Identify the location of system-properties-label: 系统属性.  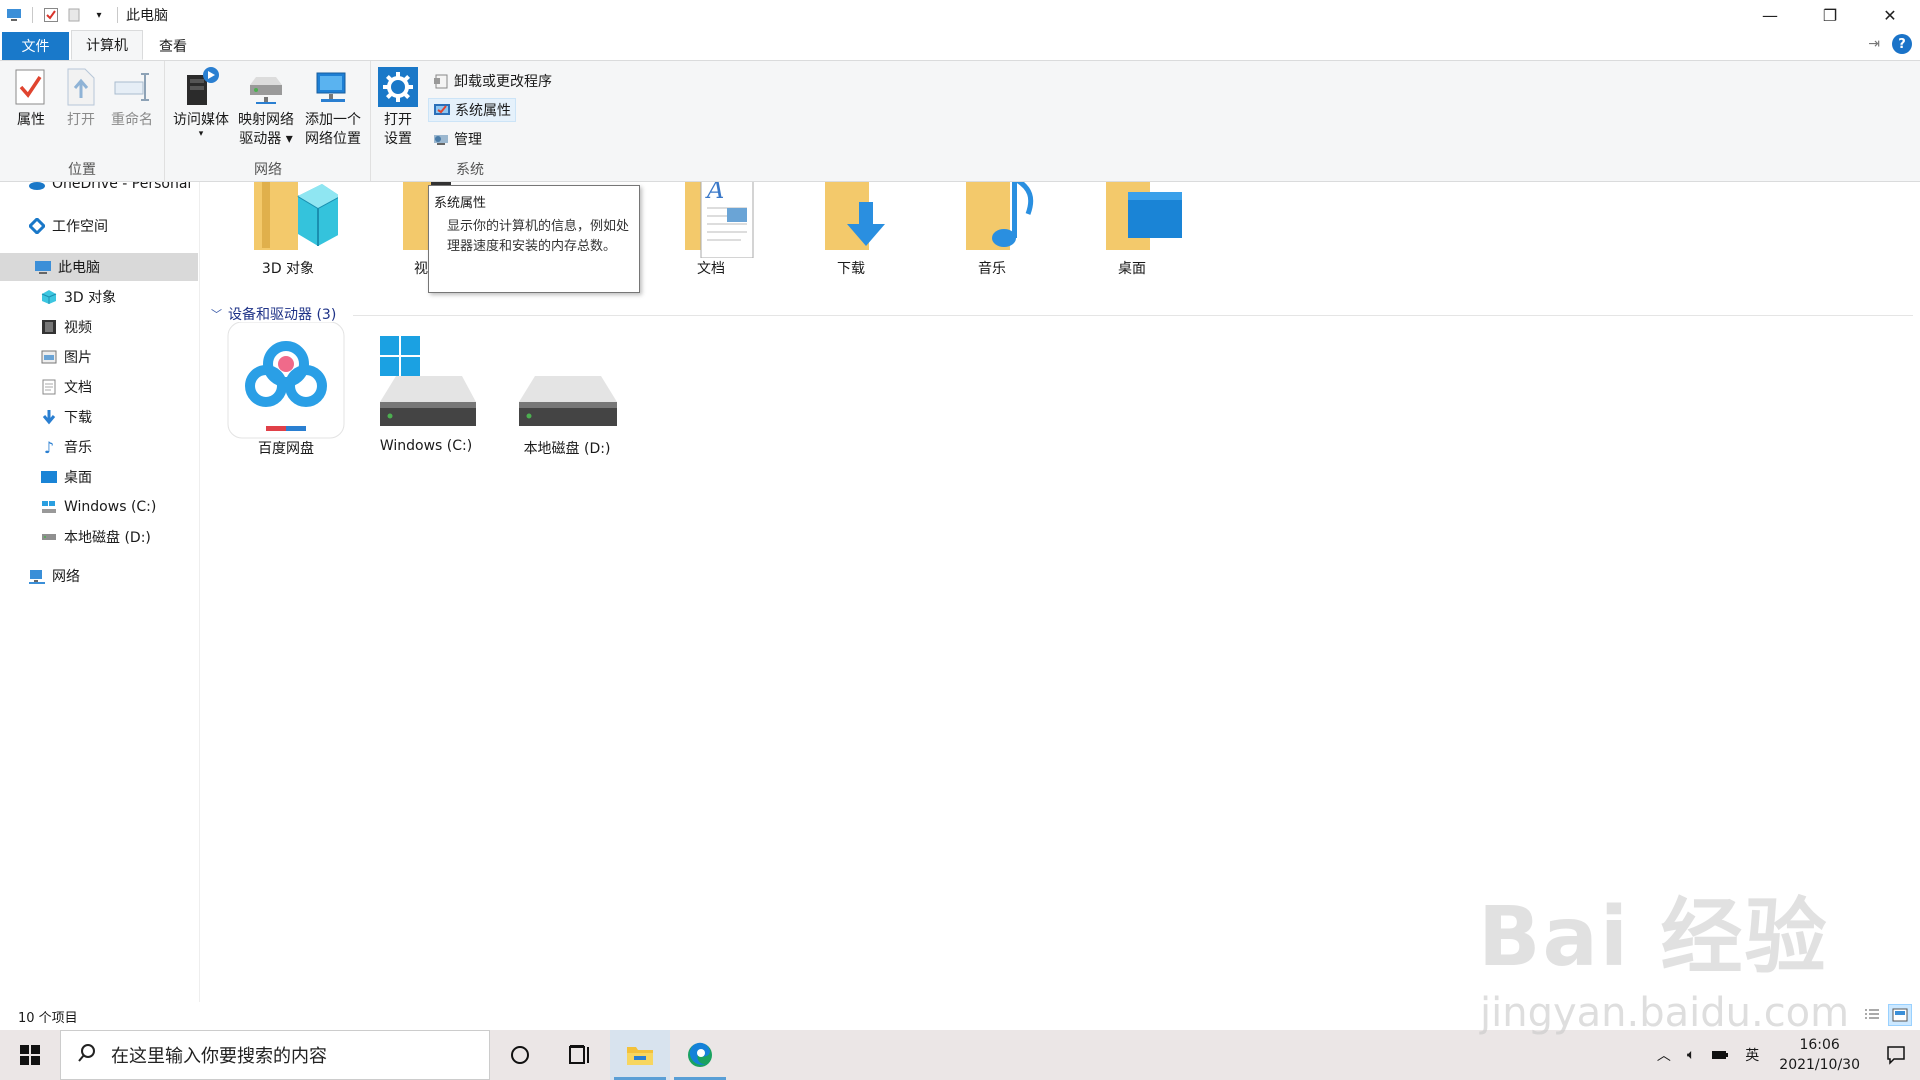
(483, 111).